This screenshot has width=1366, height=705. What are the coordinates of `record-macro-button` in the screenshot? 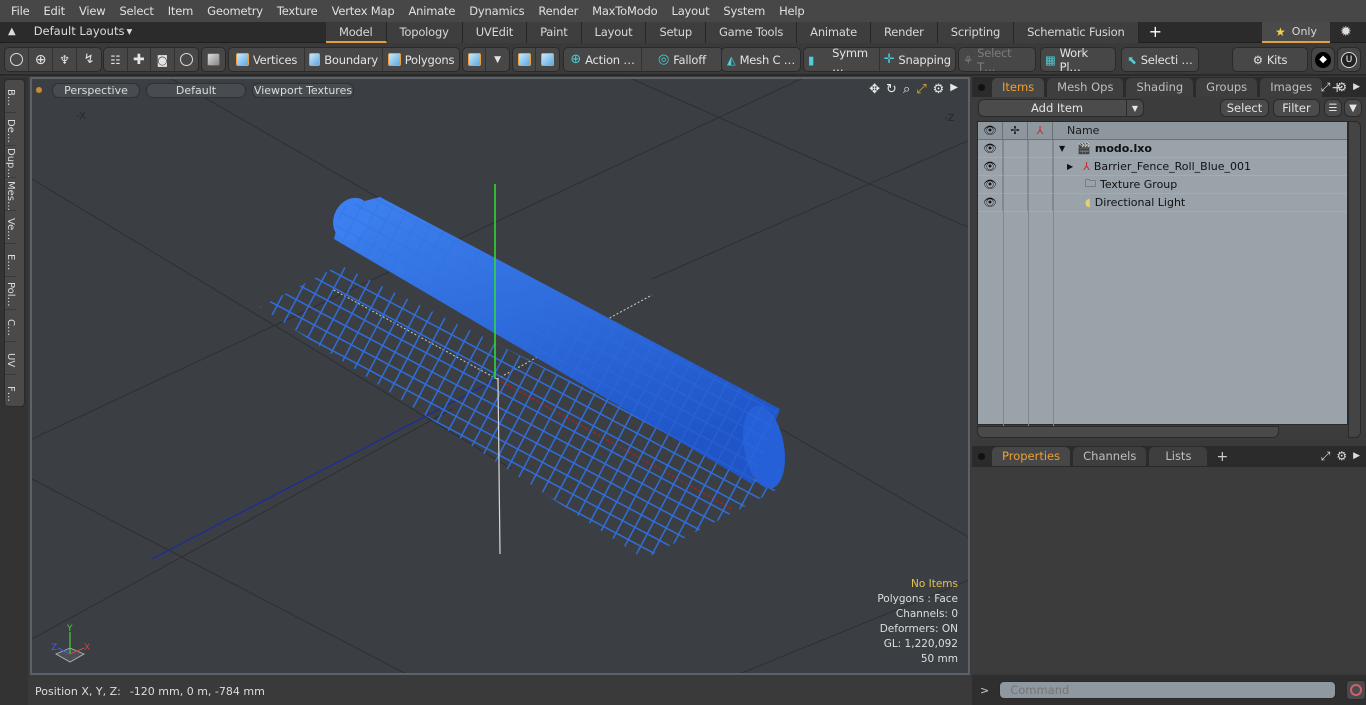 It's located at (1356, 690).